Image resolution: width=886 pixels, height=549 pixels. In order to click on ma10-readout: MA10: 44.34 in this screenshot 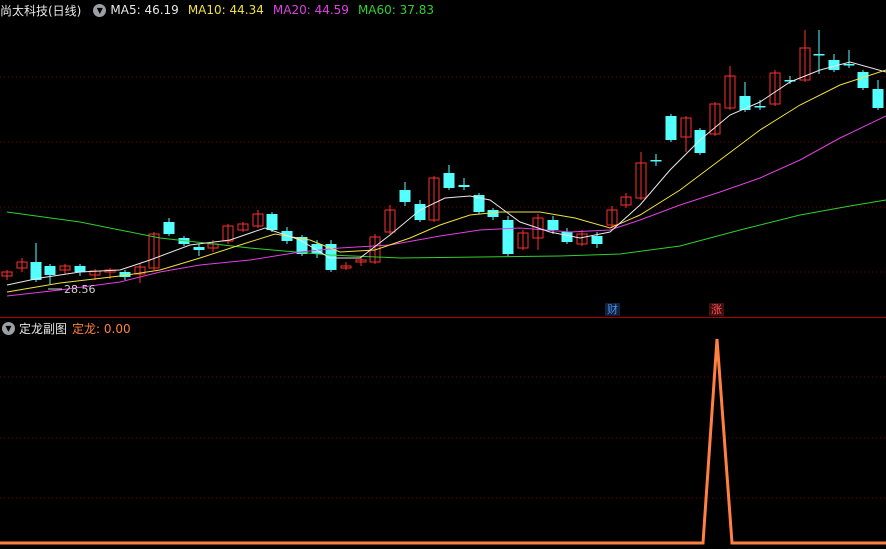, I will do `click(226, 10)`.